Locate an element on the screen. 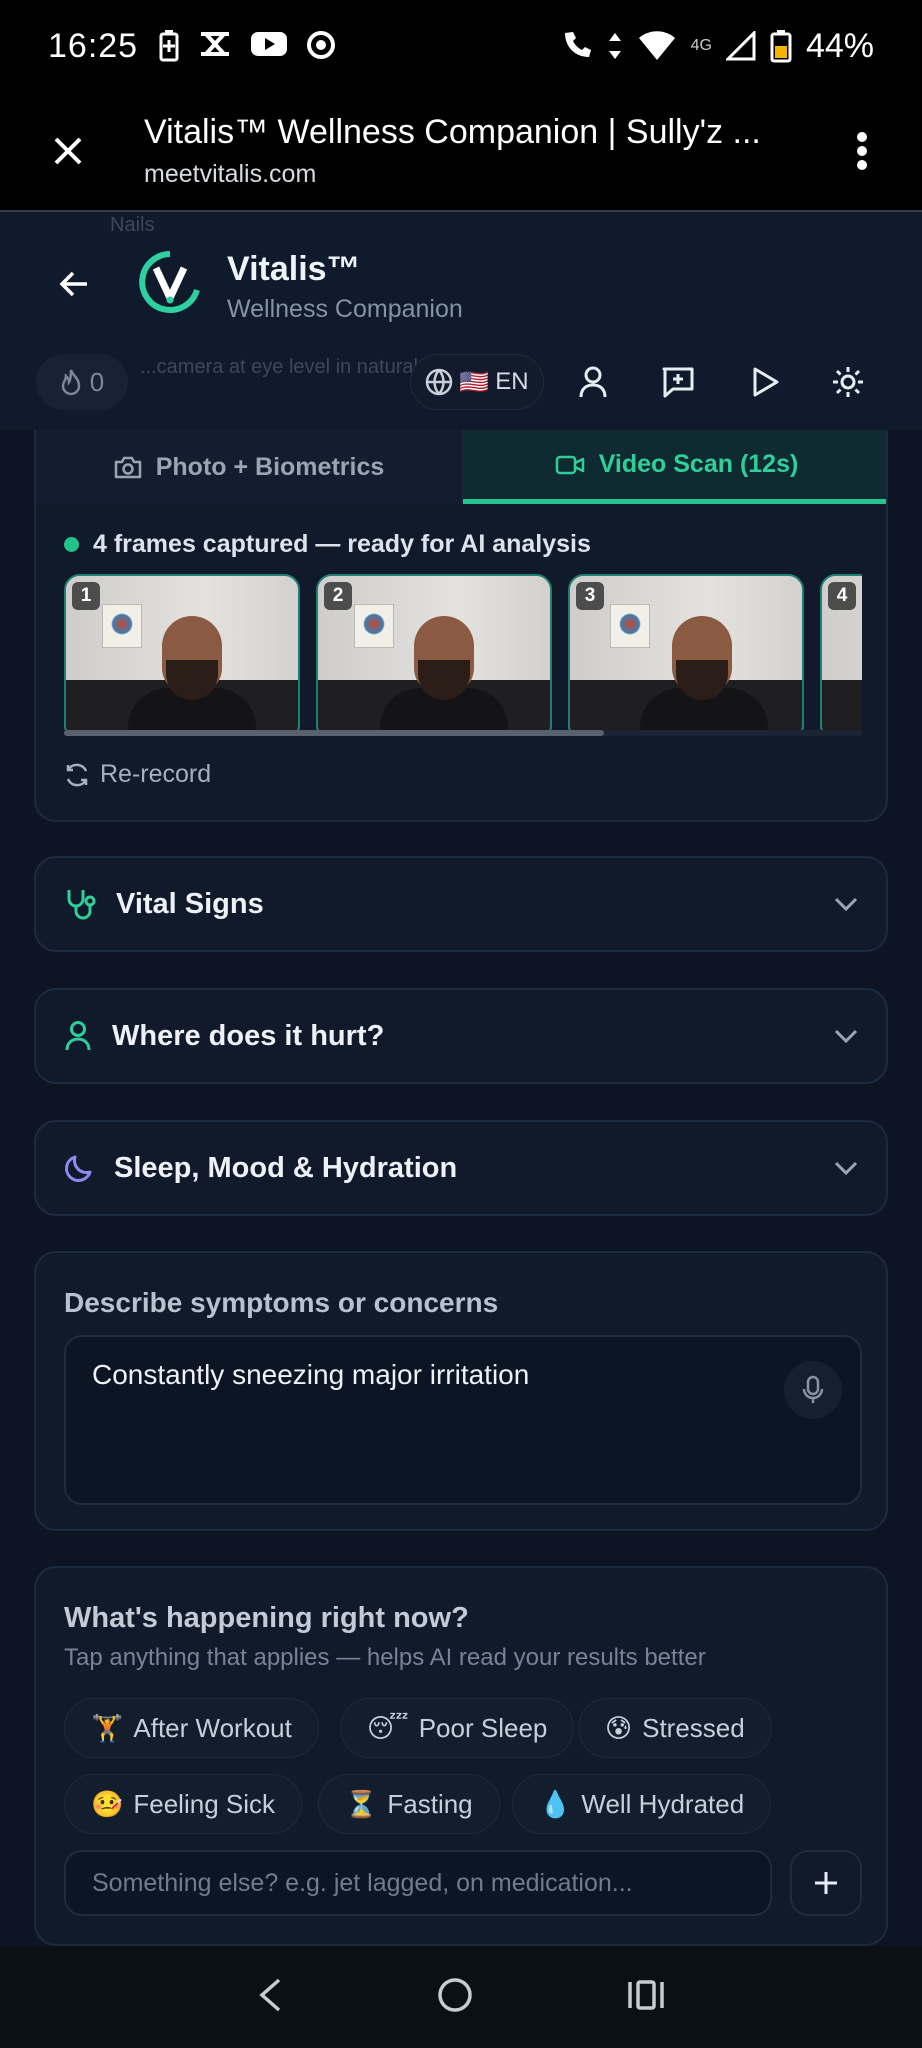 The width and height of the screenshot is (922, 2048). sick-face-icon: 🤒 is located at coordinates (107, 1803).